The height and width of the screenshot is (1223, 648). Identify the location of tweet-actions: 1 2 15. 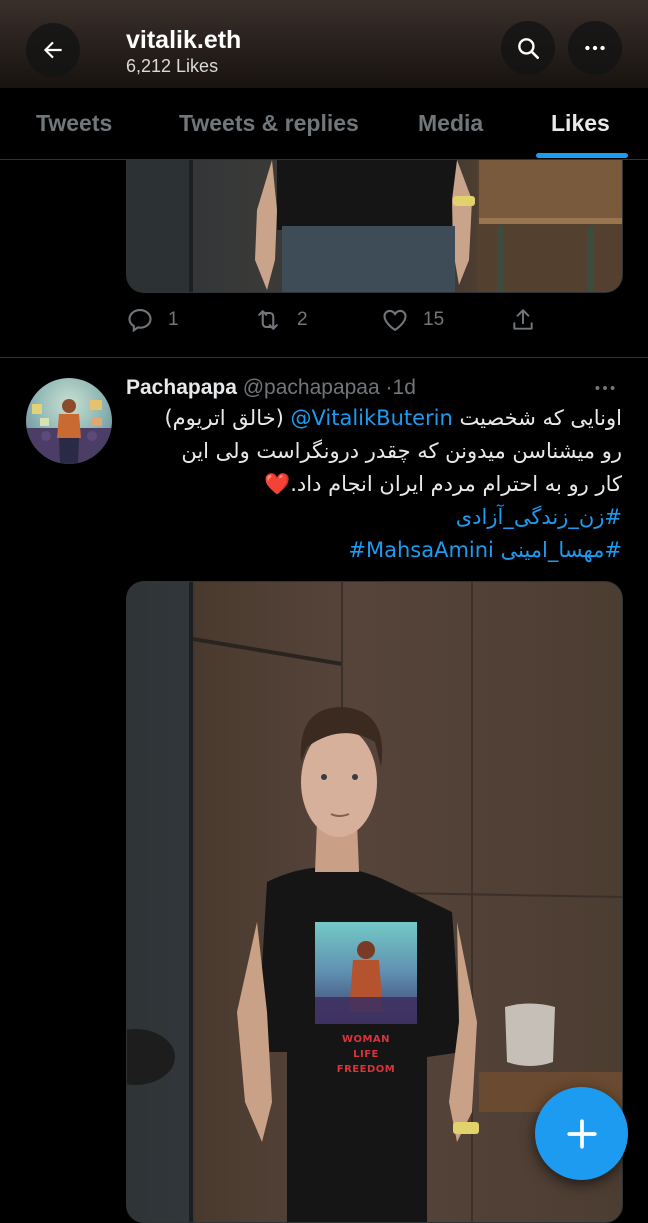
(324, 322).